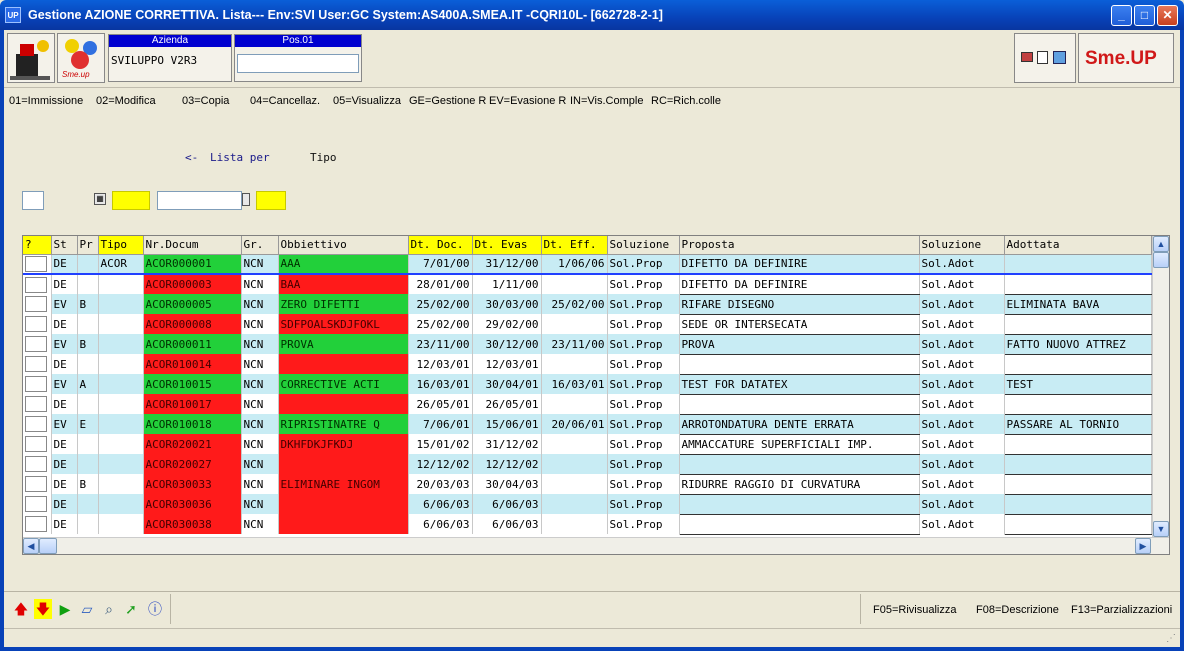 This screenshot has height=651, width=1184. Describe the element at coordinates (21, 609) in the screenshot. I see `arrow-up-icon: 🡅` at that location.